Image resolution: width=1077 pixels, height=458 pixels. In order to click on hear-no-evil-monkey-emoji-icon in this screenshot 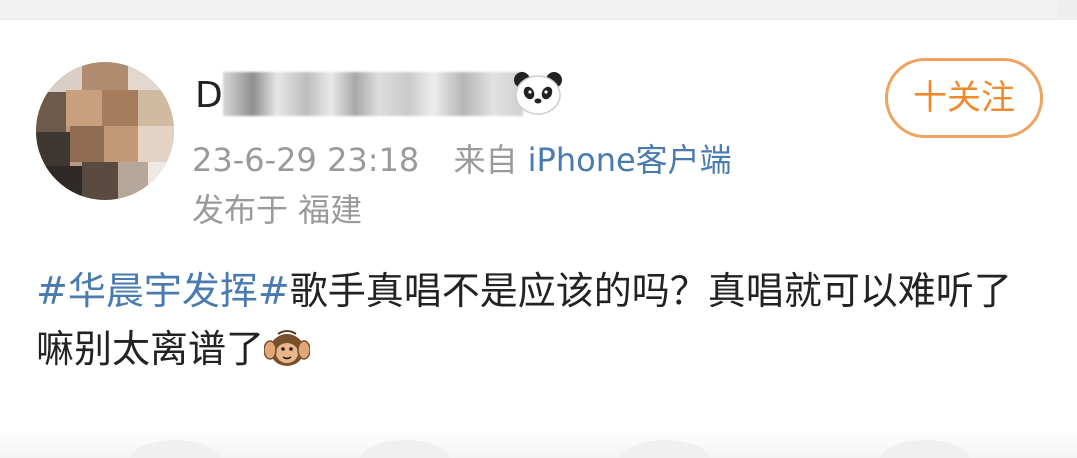, I will do `click(287, 348)`.